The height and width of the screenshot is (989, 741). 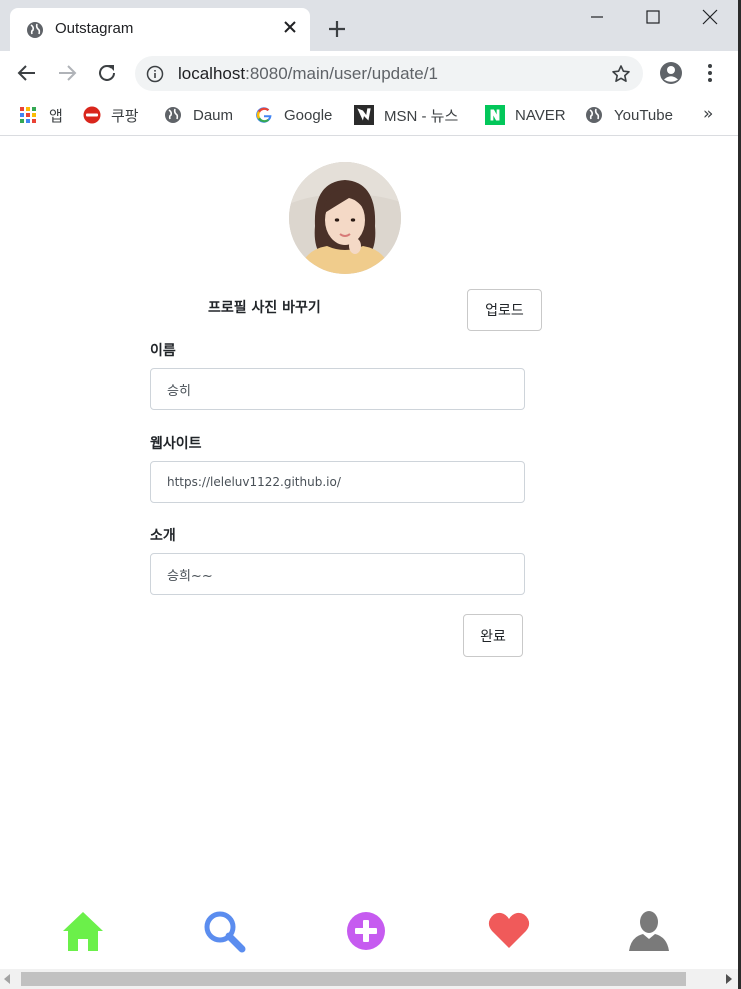 I want to click on name-label: 이름, so click(x=163, y=351).